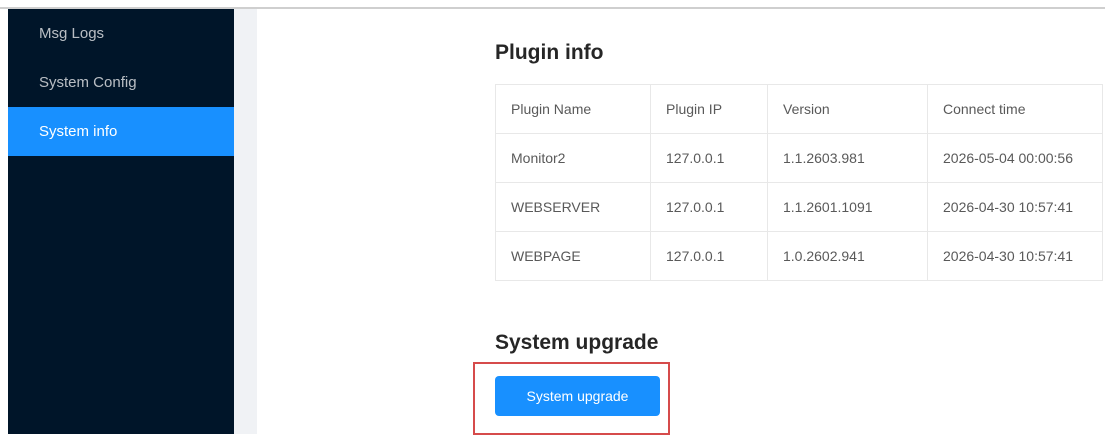  What do you see at coordinates (573, 109) in the screenshot?
I see `column-header-plugin-name: Plugin Name` at bounding box center [573, 109].